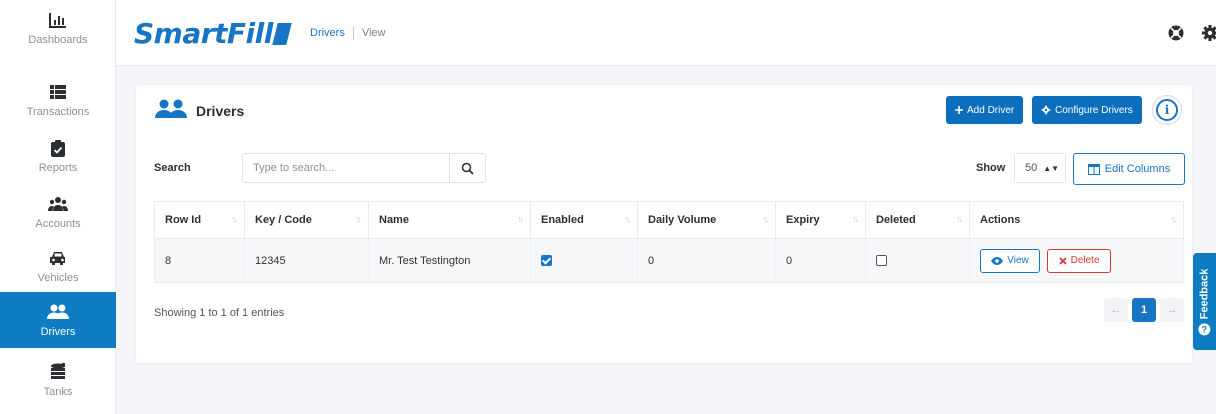  What do you see at coordinates (1087, 110) in the screenshot?
I see `configure-drivers-button: Configure Drivers` at bounding box center [1087, 110].